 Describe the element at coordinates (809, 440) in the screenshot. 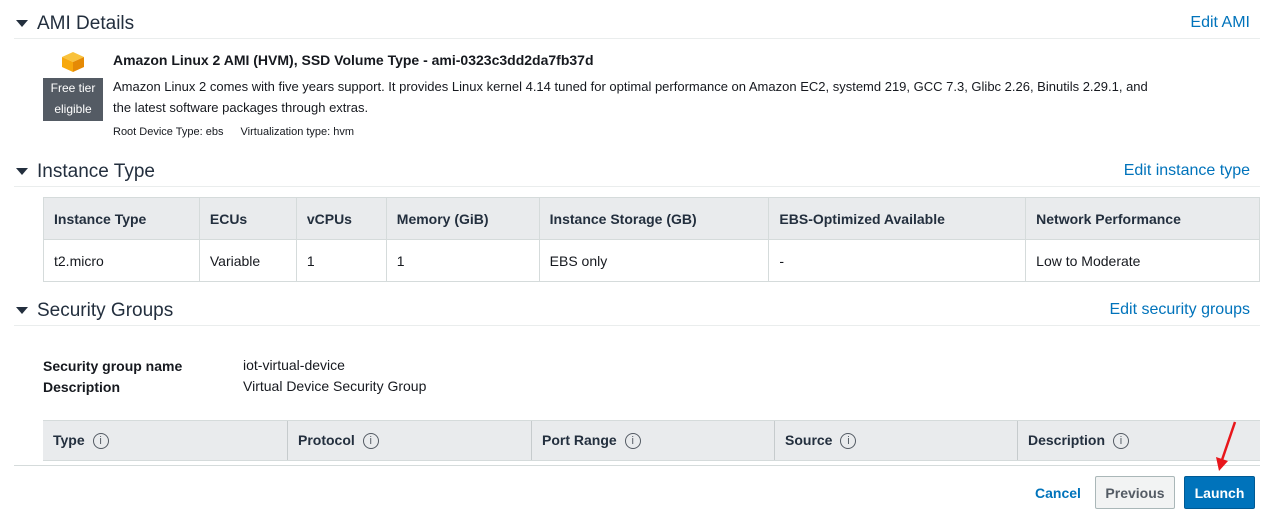

I see `rule-column-label: Source` at that location.